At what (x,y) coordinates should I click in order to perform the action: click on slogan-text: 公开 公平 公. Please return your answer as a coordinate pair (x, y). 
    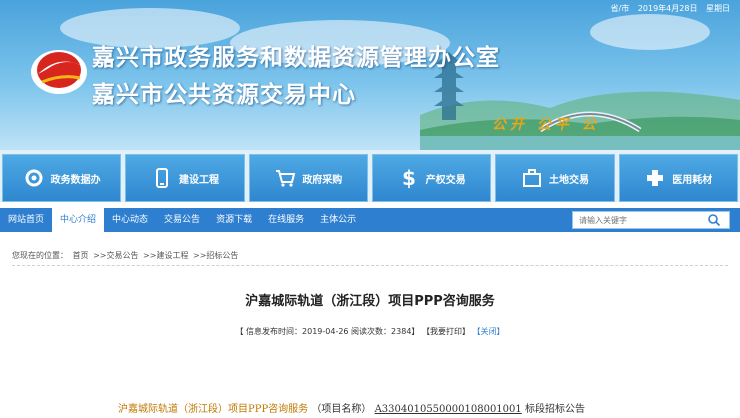
    Looking at the image, I should click on (546, 125).